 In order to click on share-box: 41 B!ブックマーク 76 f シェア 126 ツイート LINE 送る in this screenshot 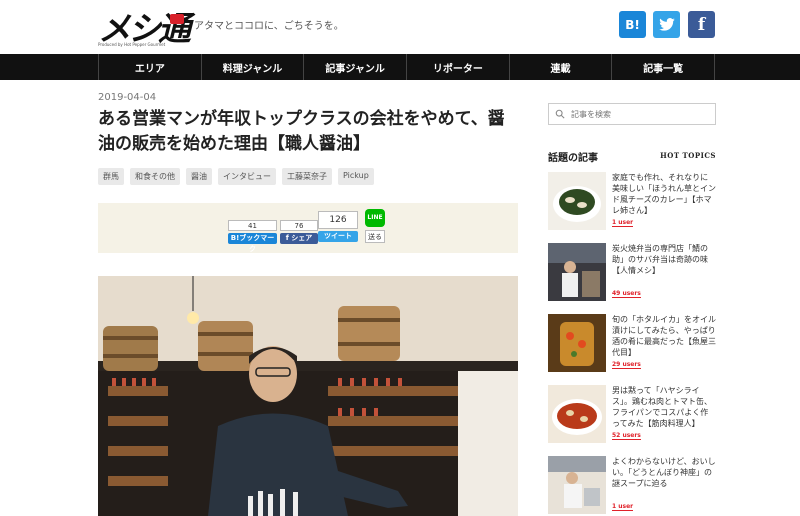, I will do `click(308, 228)`.